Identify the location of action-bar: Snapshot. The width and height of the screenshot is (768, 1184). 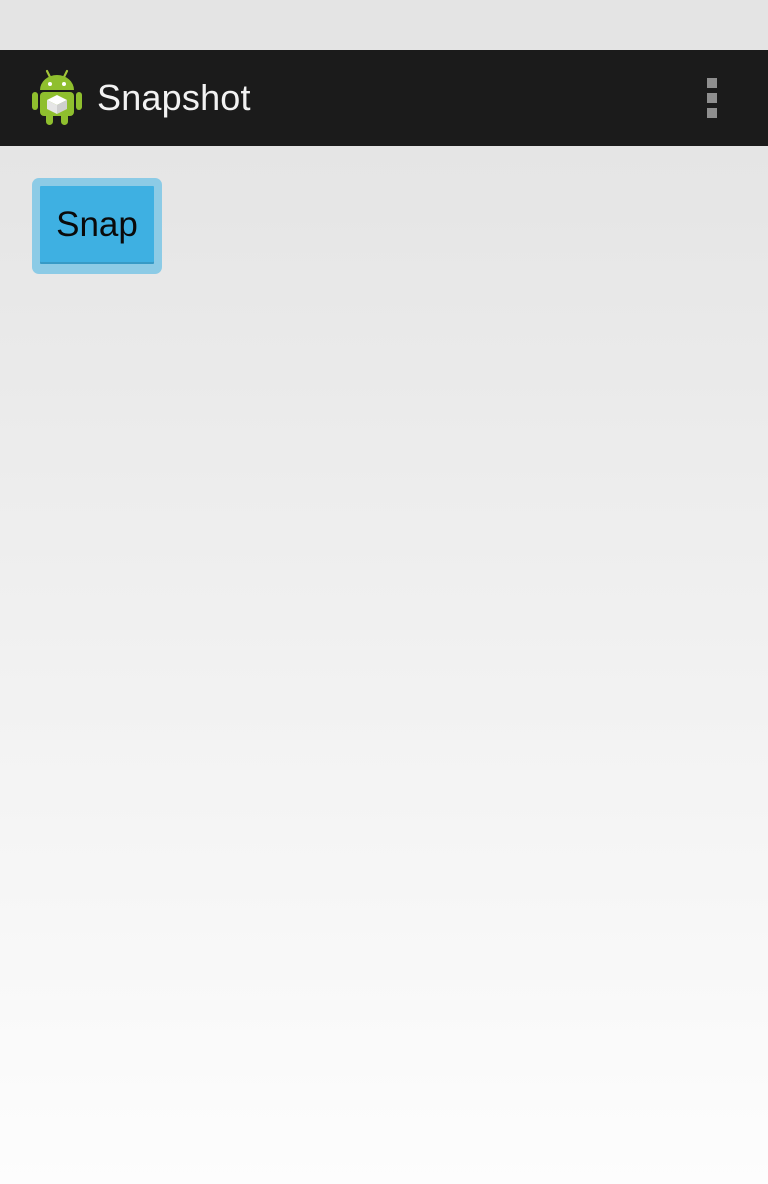
(384, 98).